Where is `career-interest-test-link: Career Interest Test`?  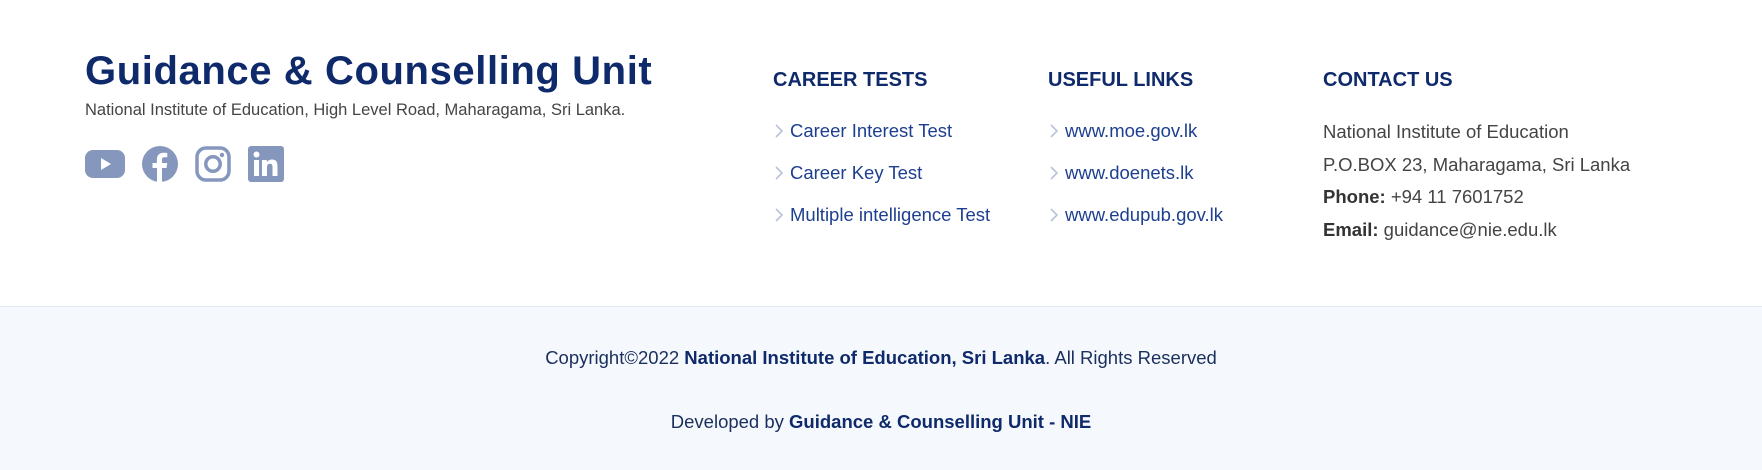 career-interest-test-link: Career Interest Test is located at coordinates (871, 131).